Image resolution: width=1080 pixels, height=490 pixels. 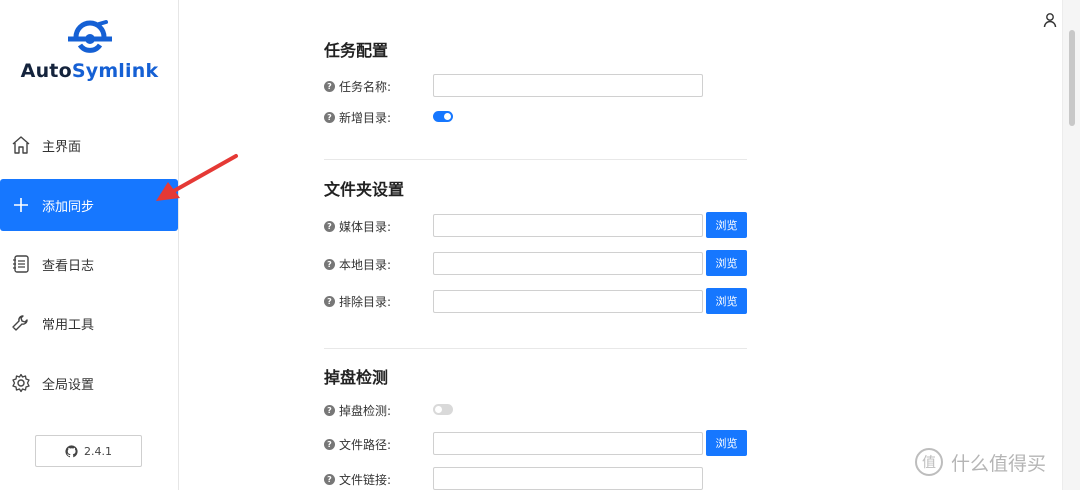 I want to click on sidebar-item-logs: 查看日志, so click(x=89, y=264).